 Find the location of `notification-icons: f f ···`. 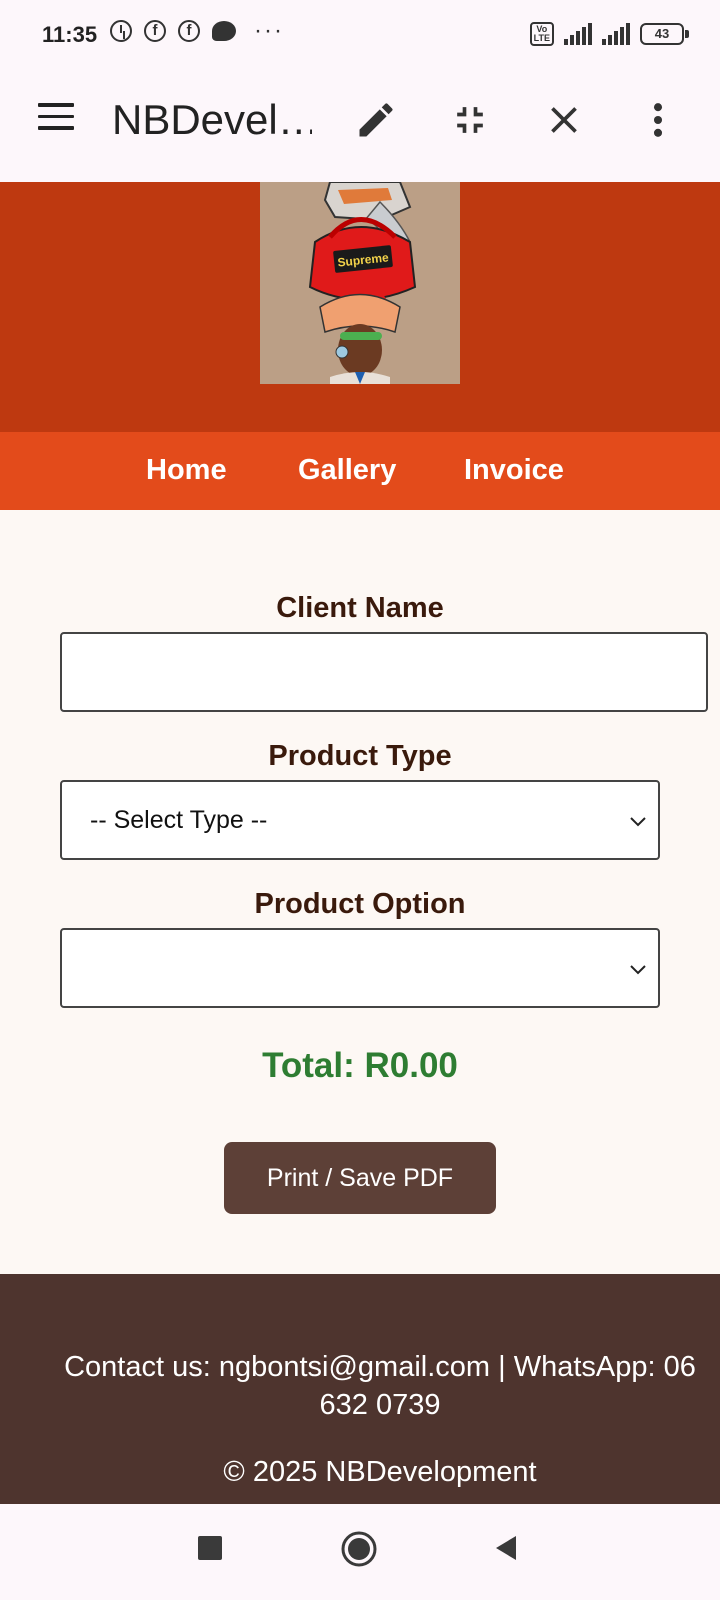

notification-icons: f f ··· is located at coordinates (197, 30).